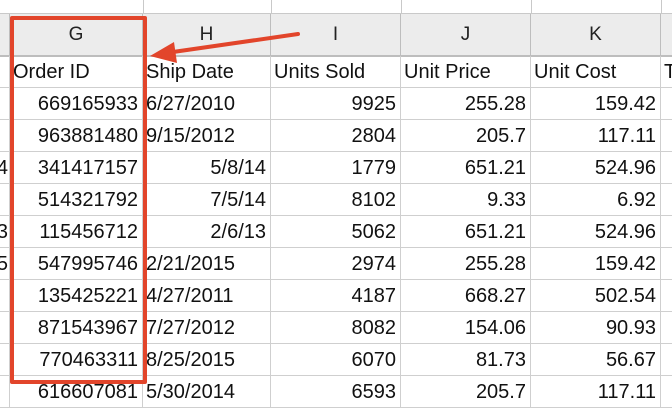 The width and height of the screenshot is (672, 412). What do you see at coordinates (466, 360) in the screenshot?
I see `cell-unit-price: 81.73` at bounding box center [466, 360].